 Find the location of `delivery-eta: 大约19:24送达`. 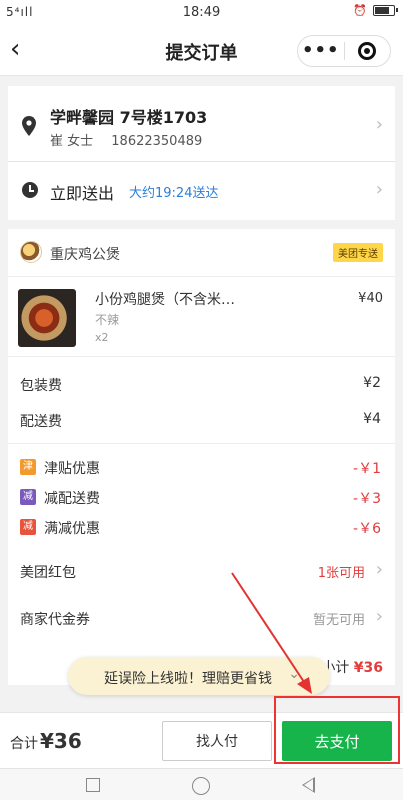

delivery-eta: 大约19:24送达 is located at coordinates (174, 193).